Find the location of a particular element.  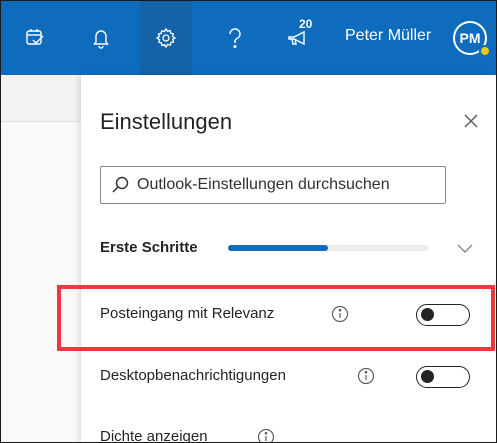

notifications-button is located at coordinates (101, 38).